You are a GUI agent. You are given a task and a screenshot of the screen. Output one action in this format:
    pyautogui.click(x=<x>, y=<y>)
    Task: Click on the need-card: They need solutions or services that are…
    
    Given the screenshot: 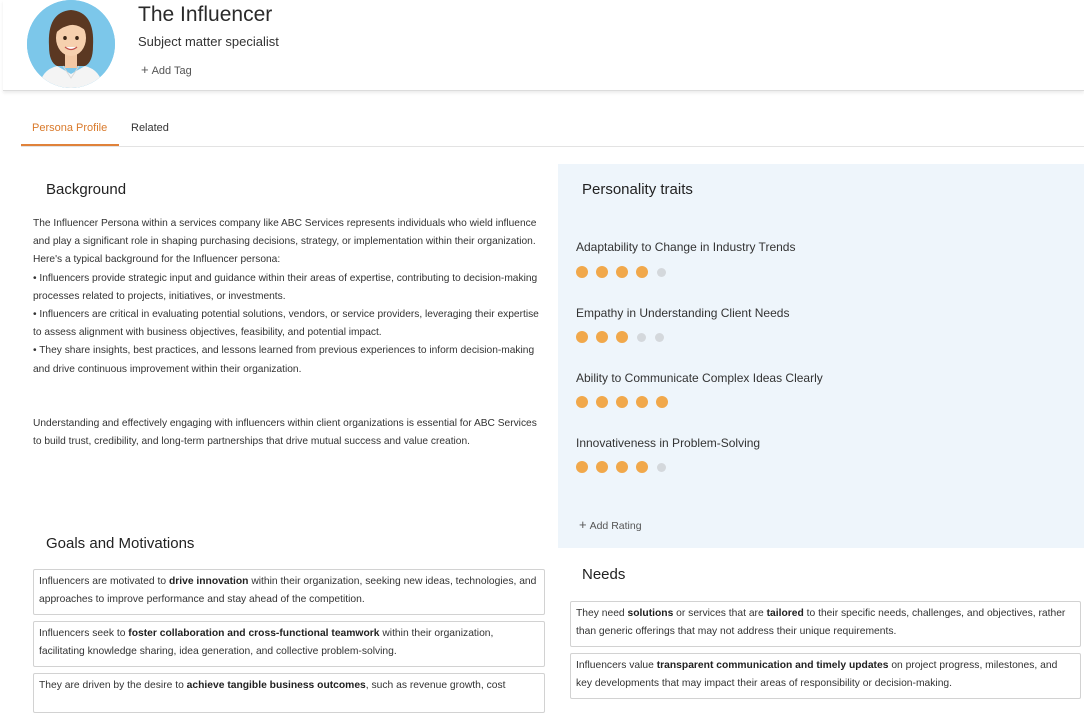 What is the action you would take?
    pyautogui.click(x=825, y=624)
    